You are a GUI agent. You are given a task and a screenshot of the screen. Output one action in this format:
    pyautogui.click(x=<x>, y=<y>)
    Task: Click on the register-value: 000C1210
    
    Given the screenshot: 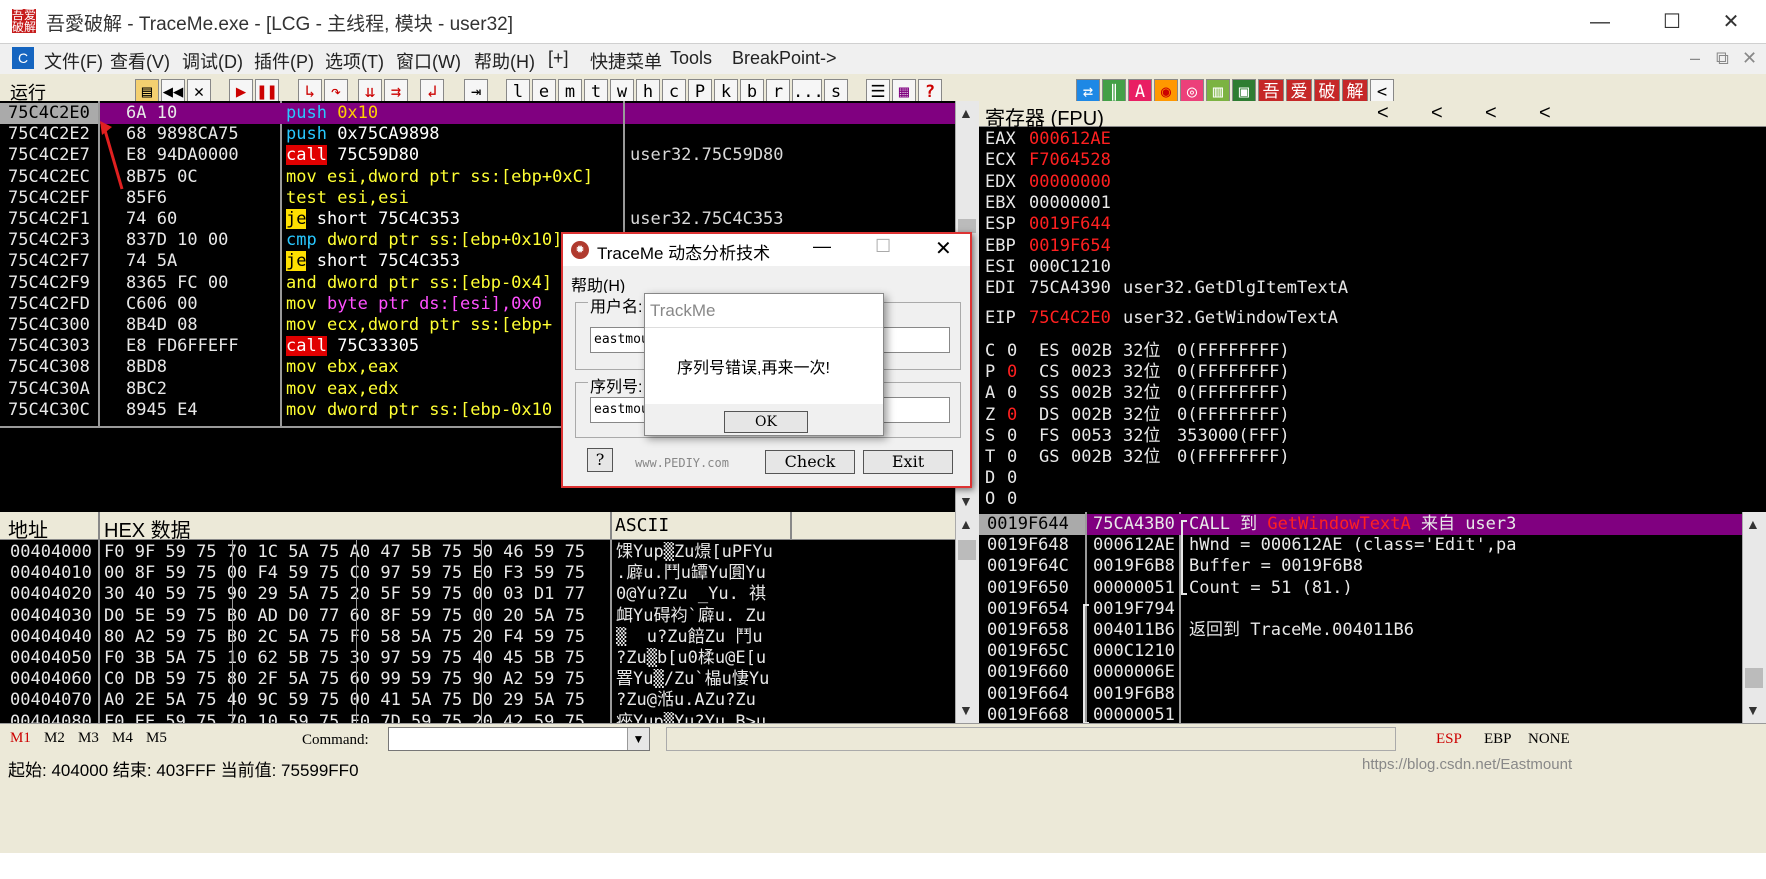 What is the action you would take?
    pyautogui.click(x=1070, y=267)
    